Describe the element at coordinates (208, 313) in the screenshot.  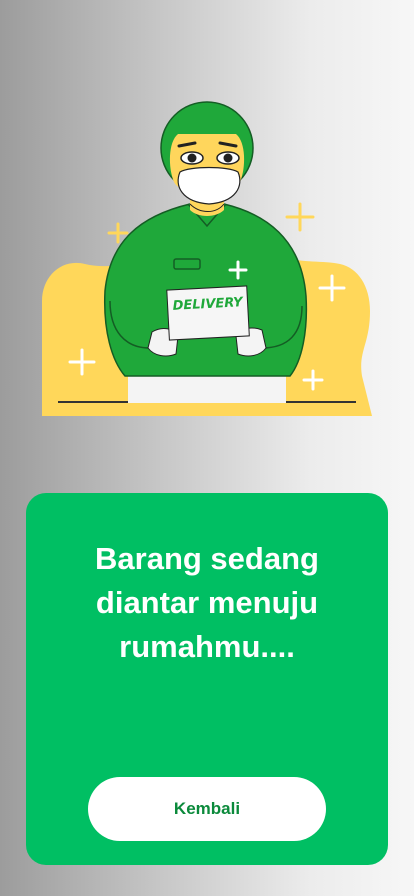
I see `delivery-box: DELIVERY` at that location.